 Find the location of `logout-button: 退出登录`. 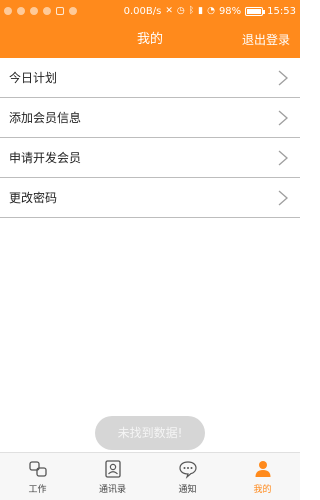

logout-button: 退出登录 is located at coordinates (266, 40).